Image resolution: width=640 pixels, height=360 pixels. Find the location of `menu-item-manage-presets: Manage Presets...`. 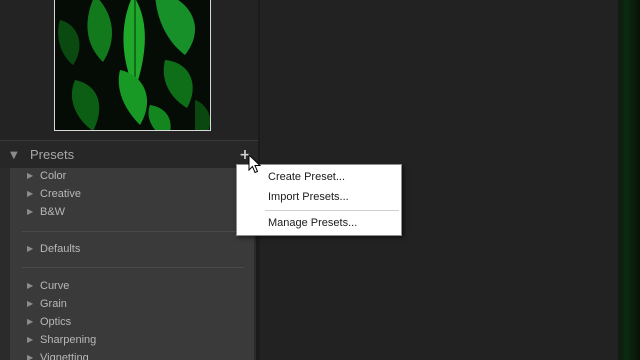

menu-item-manage-presets: Manage Presets... is located at coordinates (312, 223).